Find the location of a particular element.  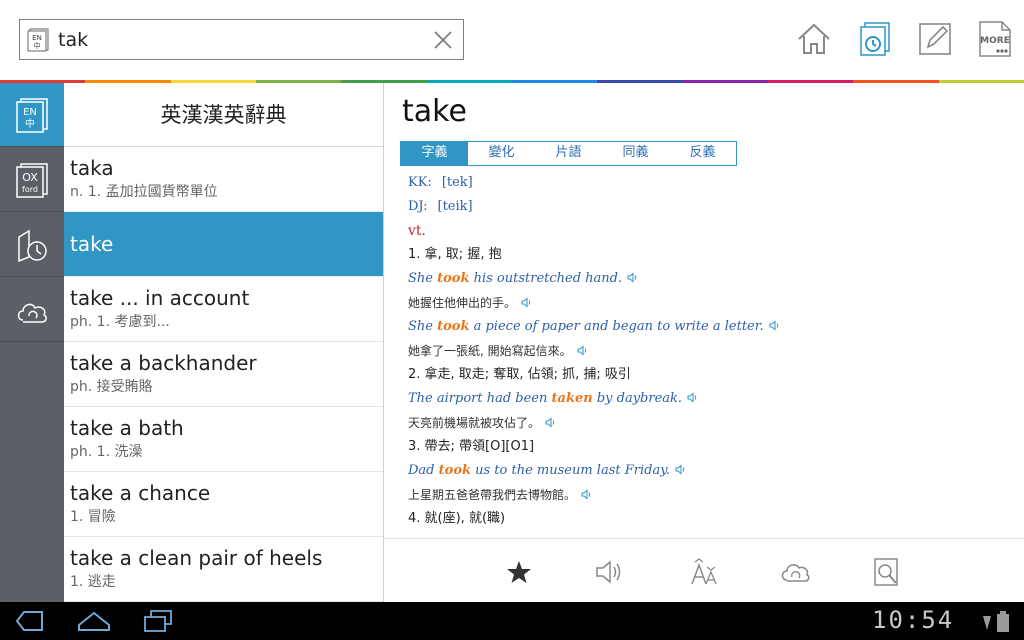

list-item-definition: n. 1. 孟加拉國貨幣單位 is located at coordinates (144, 192).